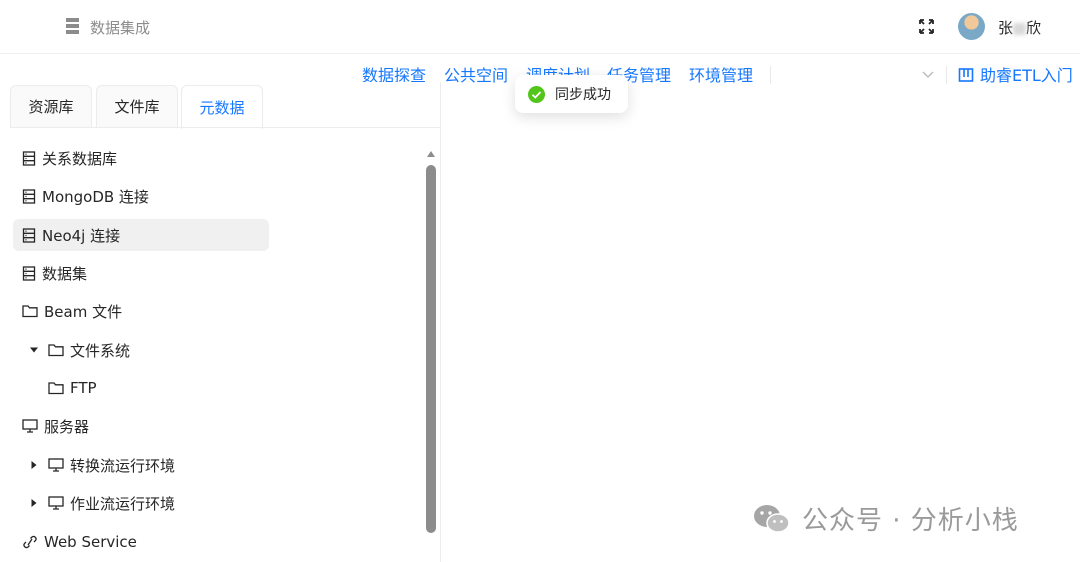 This screenshot has width=1080, height=562. Describe the element at coordinates (476, 74) in the screenshot. I see `nav-item-public-space: 公共空间` at that location.